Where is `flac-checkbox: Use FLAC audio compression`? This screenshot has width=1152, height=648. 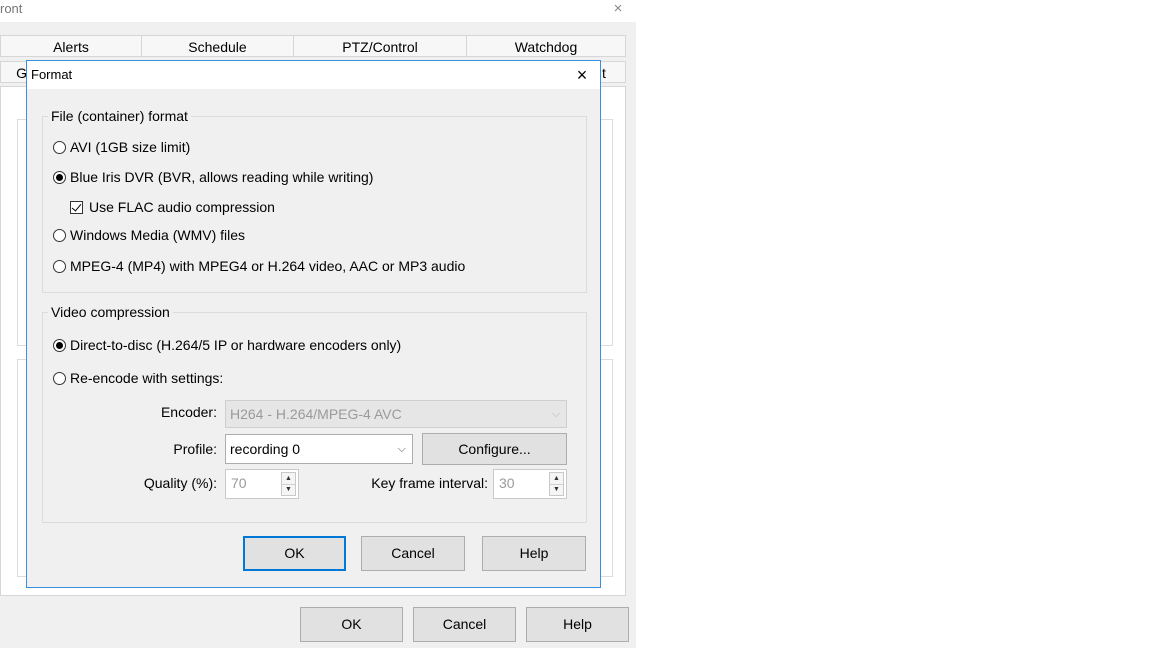
flac-checkbox: Use FLAC audio compression is located at coordinates (172, 207).